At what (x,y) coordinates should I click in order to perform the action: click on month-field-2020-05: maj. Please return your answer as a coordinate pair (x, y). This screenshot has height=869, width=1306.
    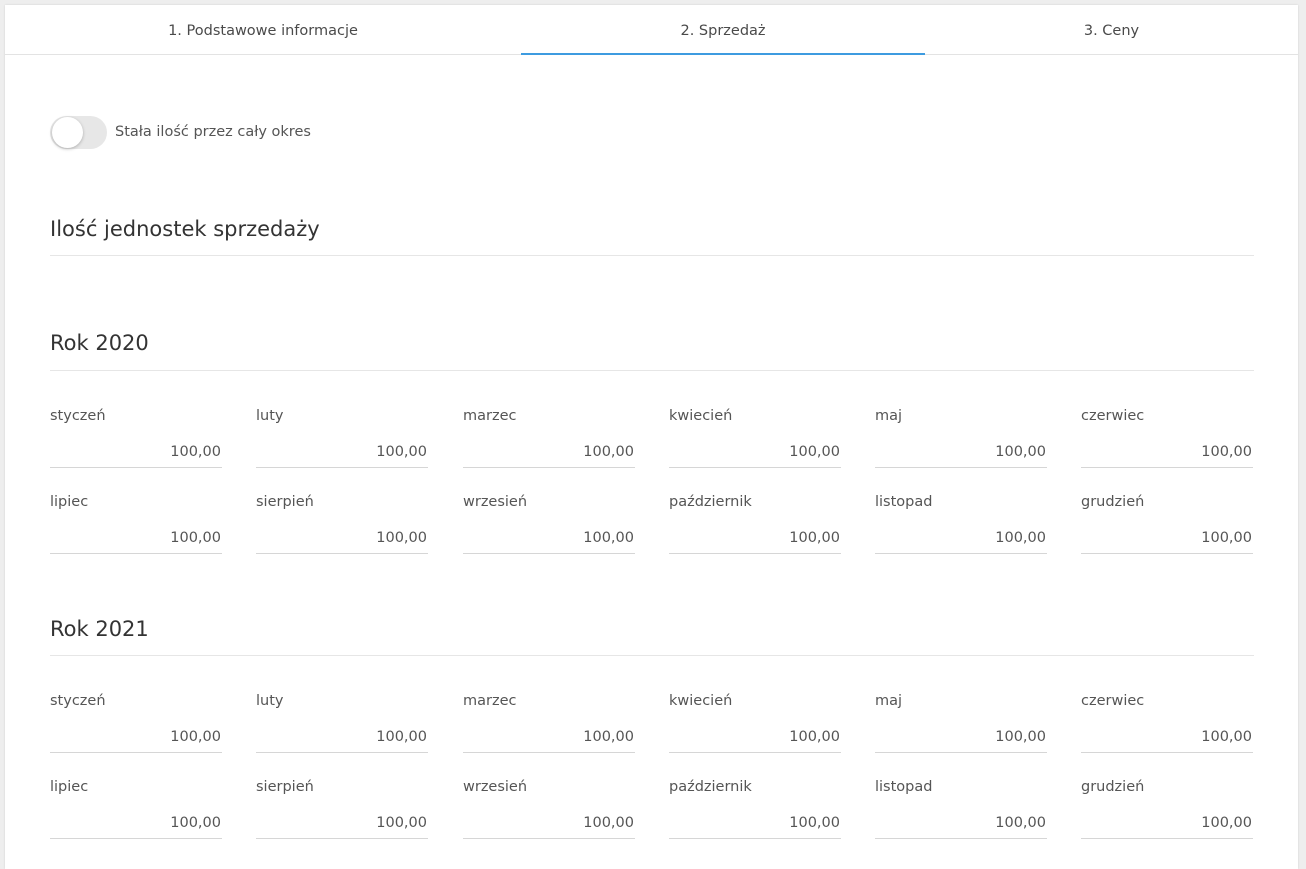
    Looking at the image, I should click on (961, 439).